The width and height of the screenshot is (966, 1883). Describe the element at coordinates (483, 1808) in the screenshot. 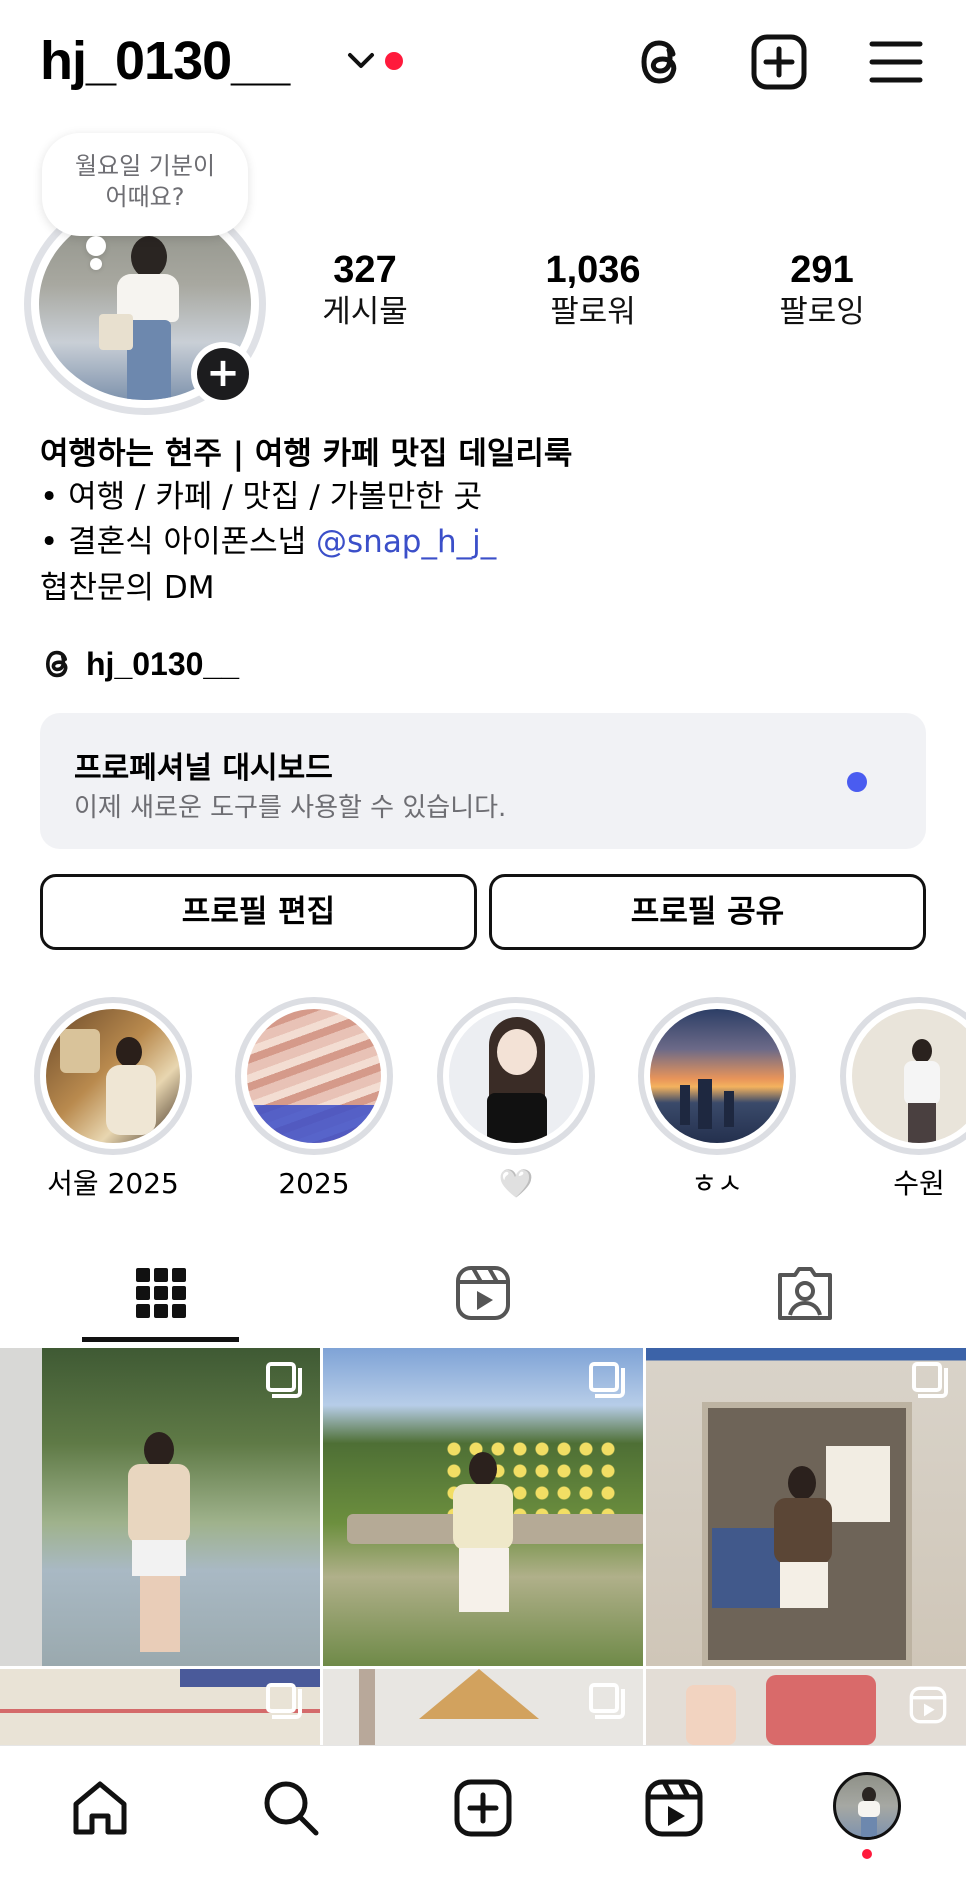

I see `create-icon` at that location.